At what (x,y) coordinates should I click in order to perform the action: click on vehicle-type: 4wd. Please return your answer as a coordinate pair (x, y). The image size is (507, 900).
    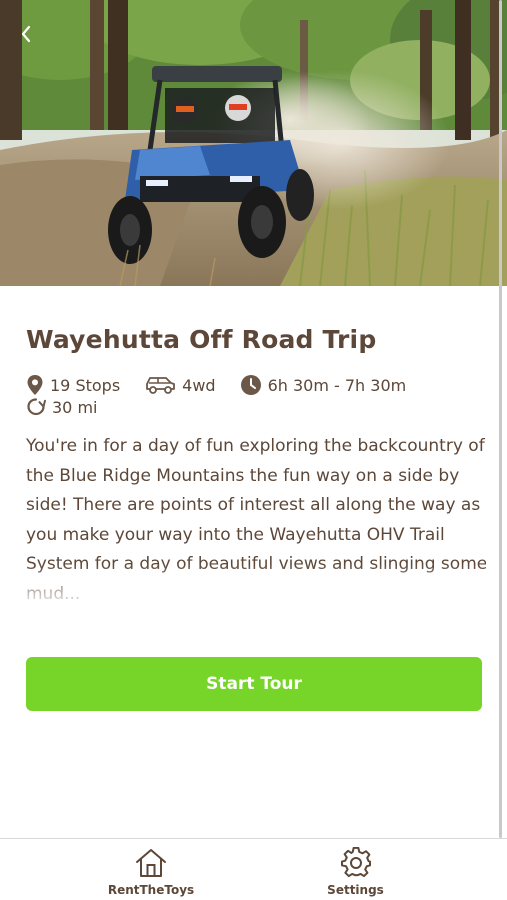
    Looking at the image, I should click on (199, 385).